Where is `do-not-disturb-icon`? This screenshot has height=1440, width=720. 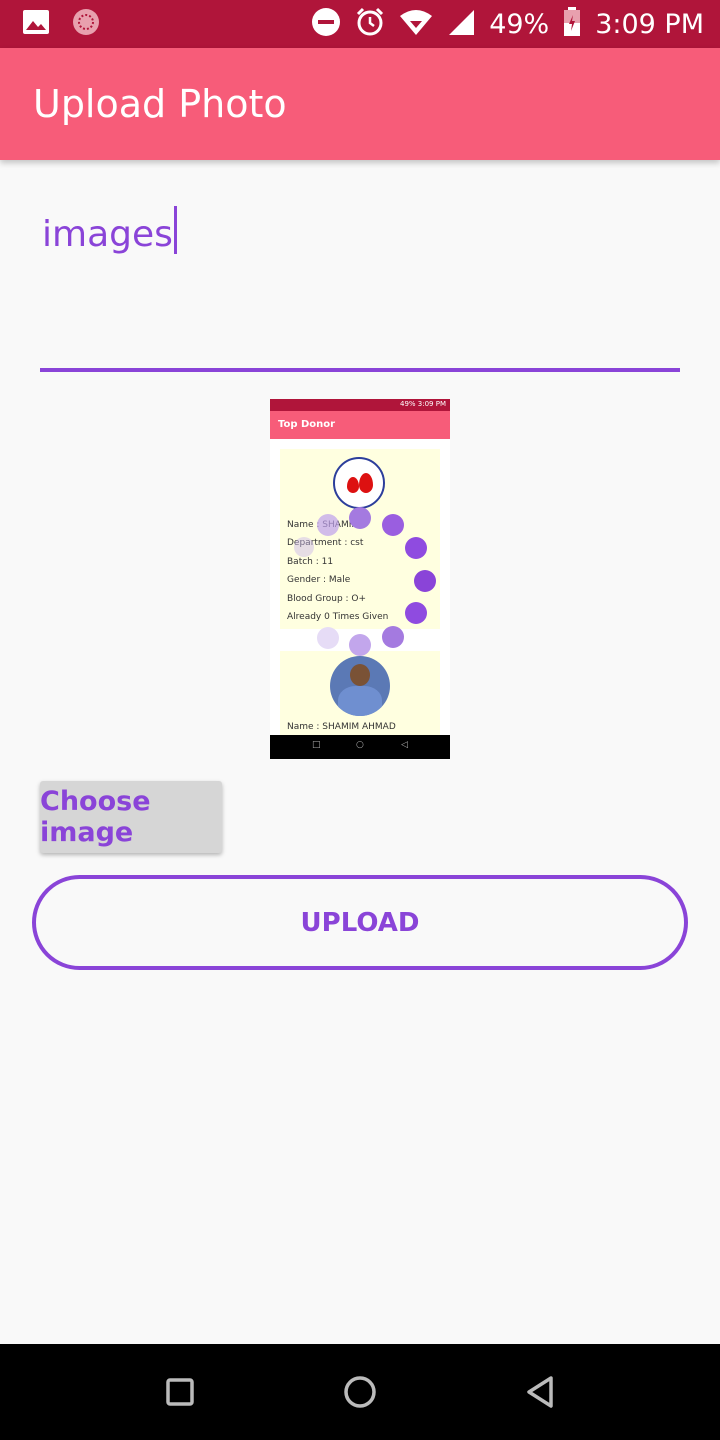
do-not-disturb-icon is located at coordinates (326, 24).